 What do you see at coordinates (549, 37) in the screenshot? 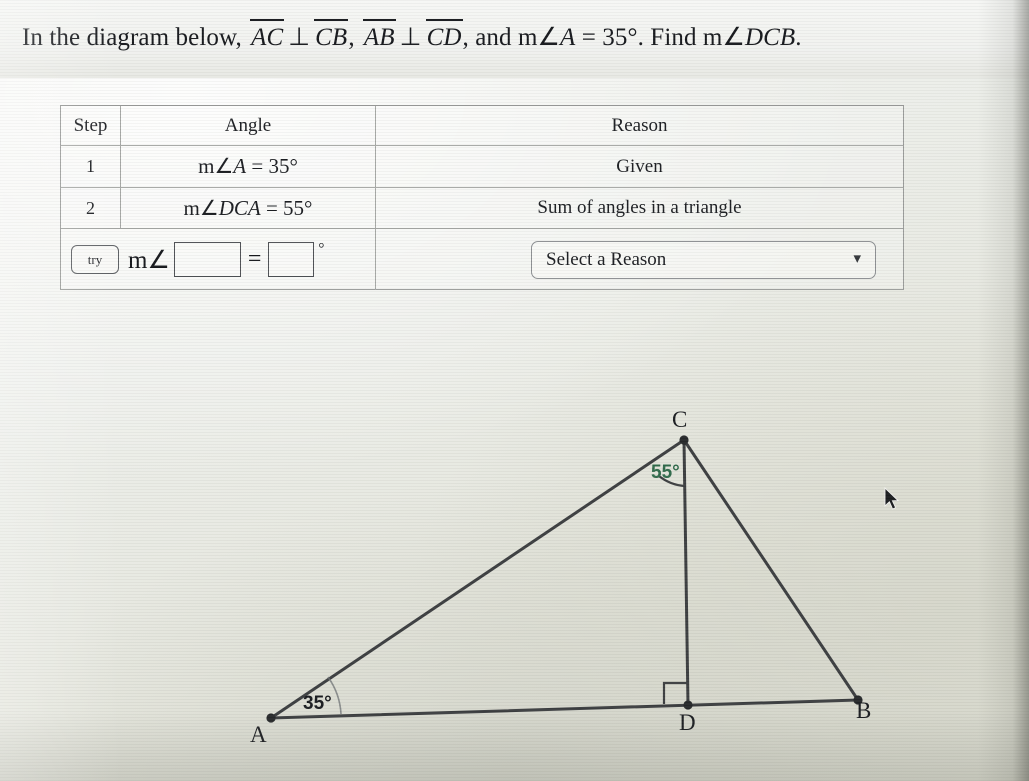
I see `angle-symbol-given: ∠` at bounding box center [549, 37].